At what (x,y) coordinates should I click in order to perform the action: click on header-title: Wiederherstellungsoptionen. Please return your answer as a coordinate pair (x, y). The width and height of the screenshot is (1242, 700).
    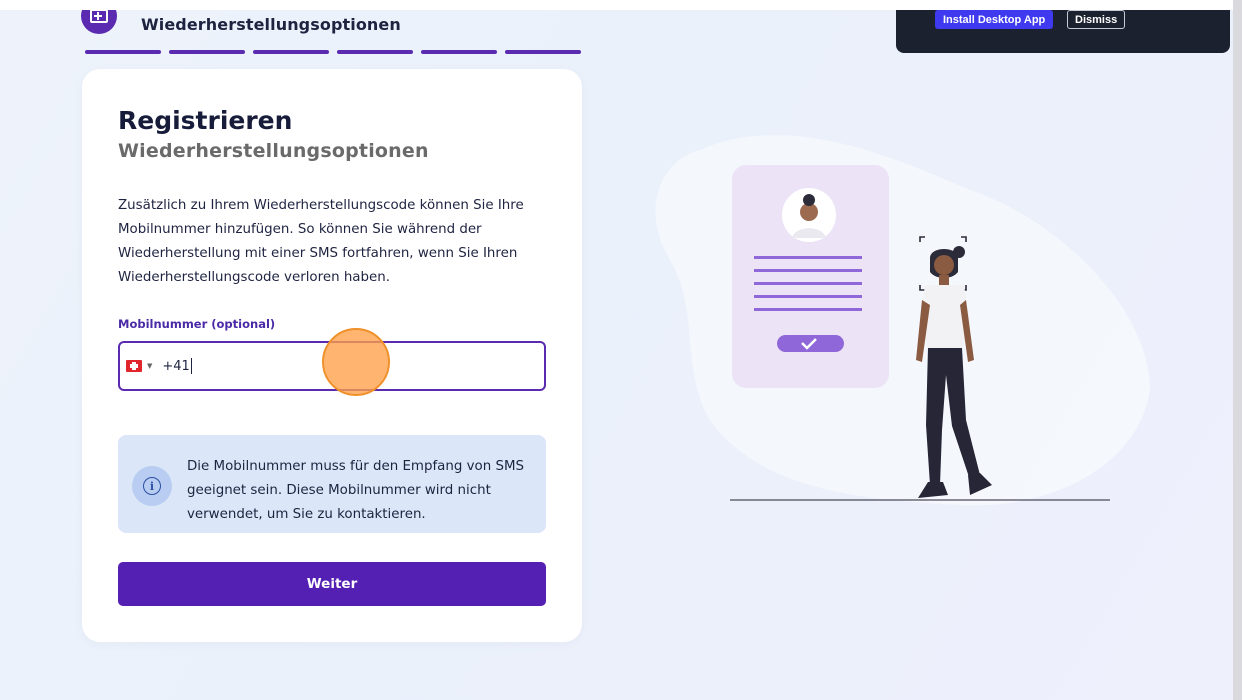
    Looking at the image, I should click on (271, 24).